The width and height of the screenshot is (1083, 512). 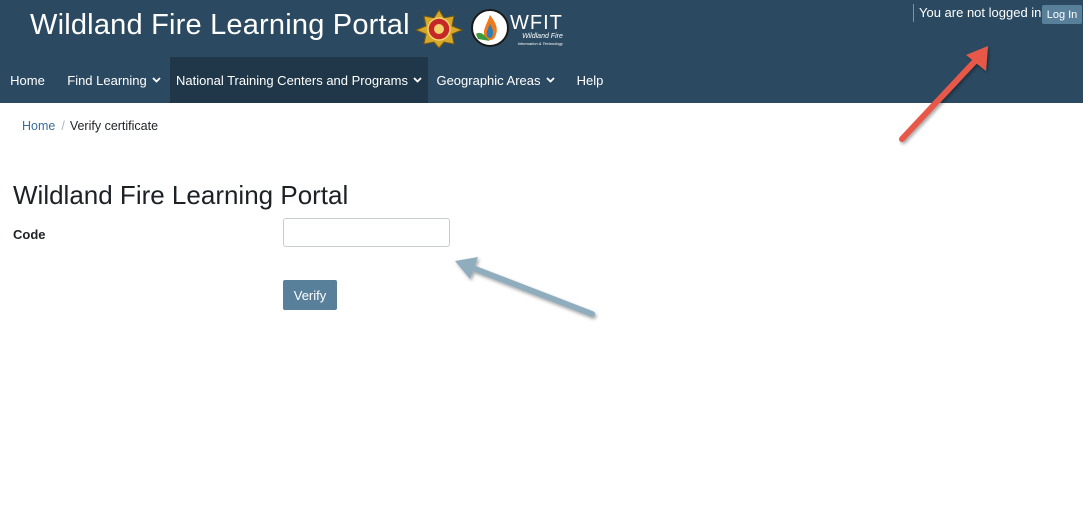 I want to click on blue-arrow-icon, so click(x=525, y=287).